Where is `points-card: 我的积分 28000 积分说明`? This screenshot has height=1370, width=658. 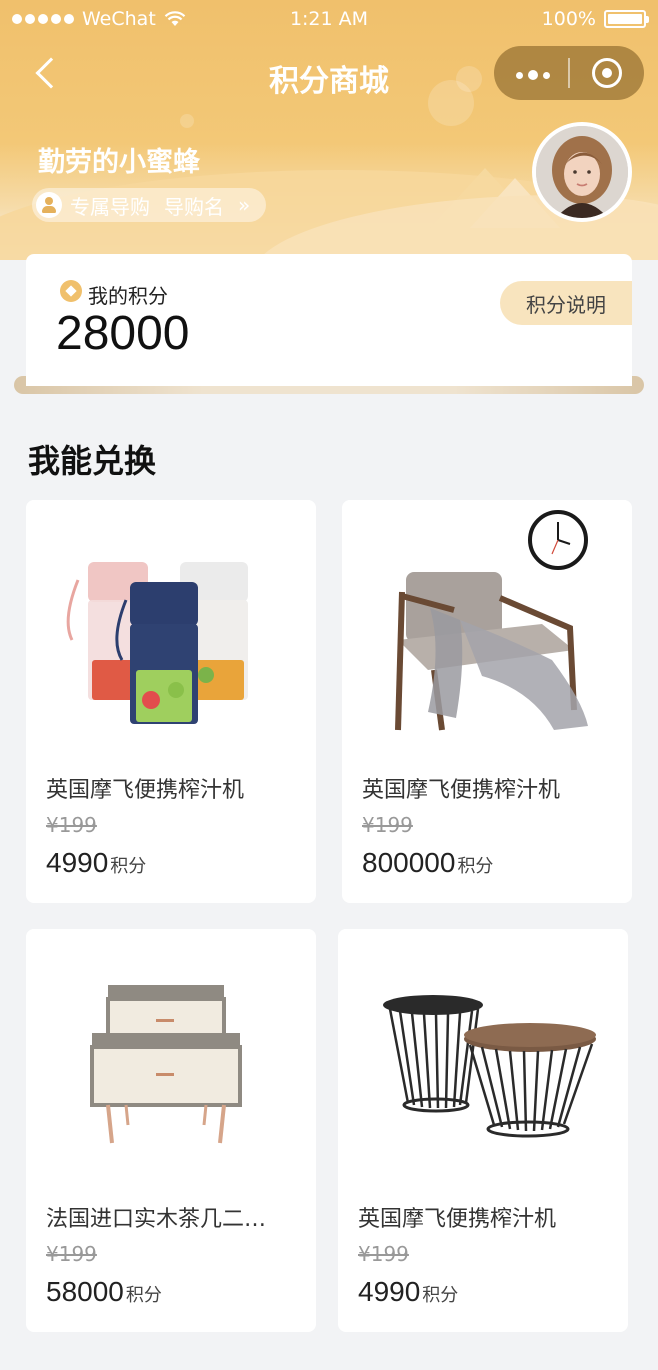 points-card: 我的积分 28000 积分说明 is located at coordinates (329, 320).